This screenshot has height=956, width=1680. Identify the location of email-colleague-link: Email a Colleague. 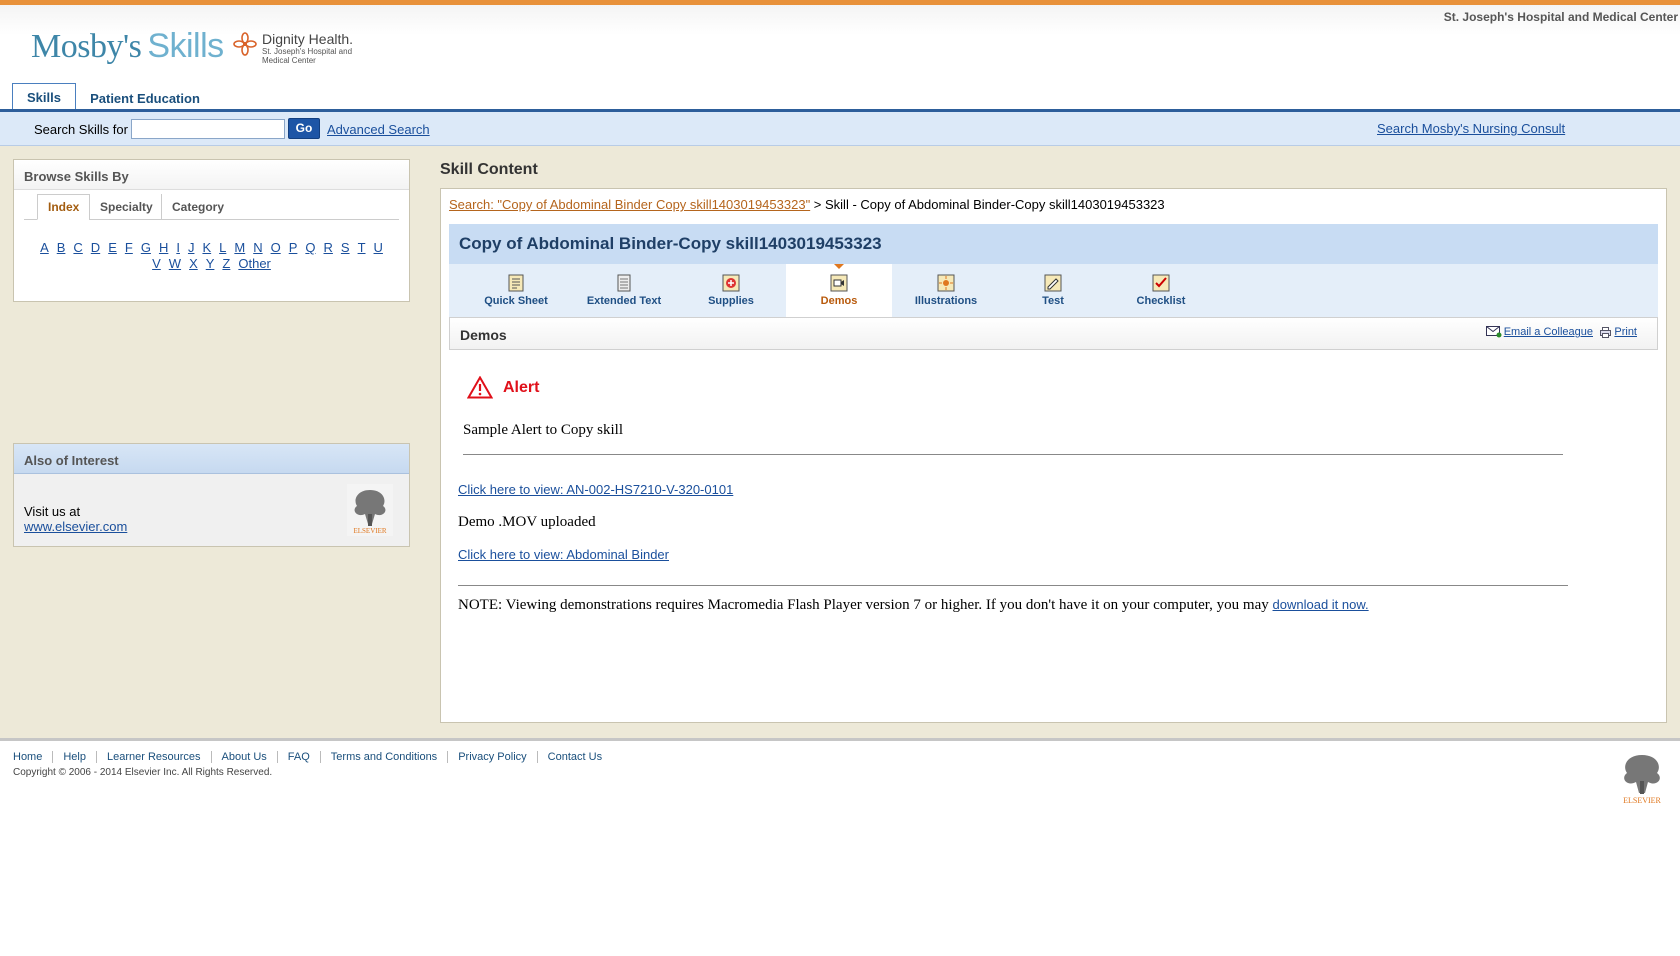
(1548, 332).